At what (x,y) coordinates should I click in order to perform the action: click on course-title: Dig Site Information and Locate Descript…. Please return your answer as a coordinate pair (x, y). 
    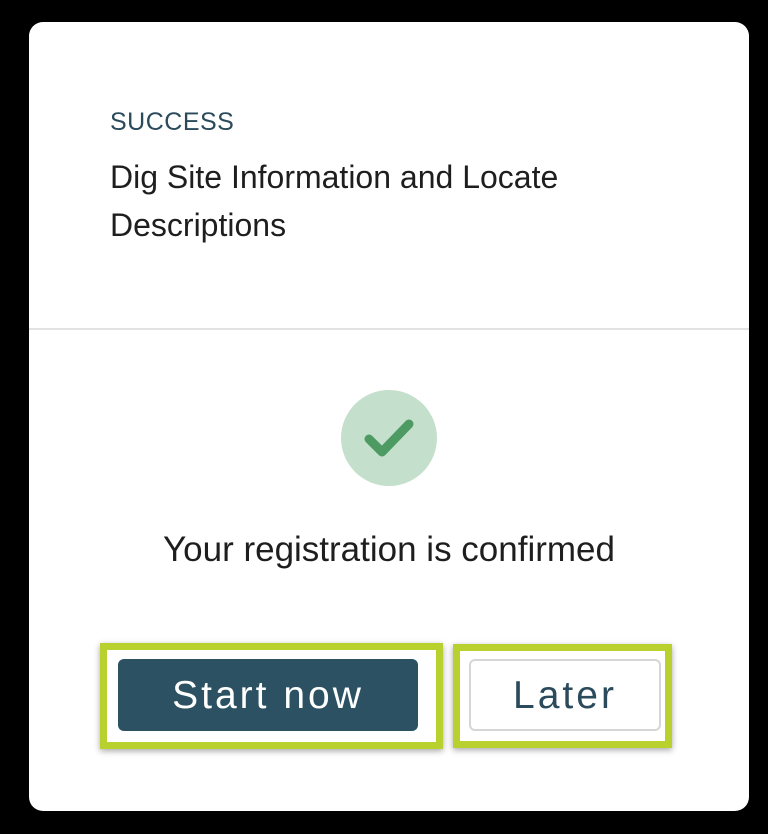
    Looking at the image, I should click on (334, 201).